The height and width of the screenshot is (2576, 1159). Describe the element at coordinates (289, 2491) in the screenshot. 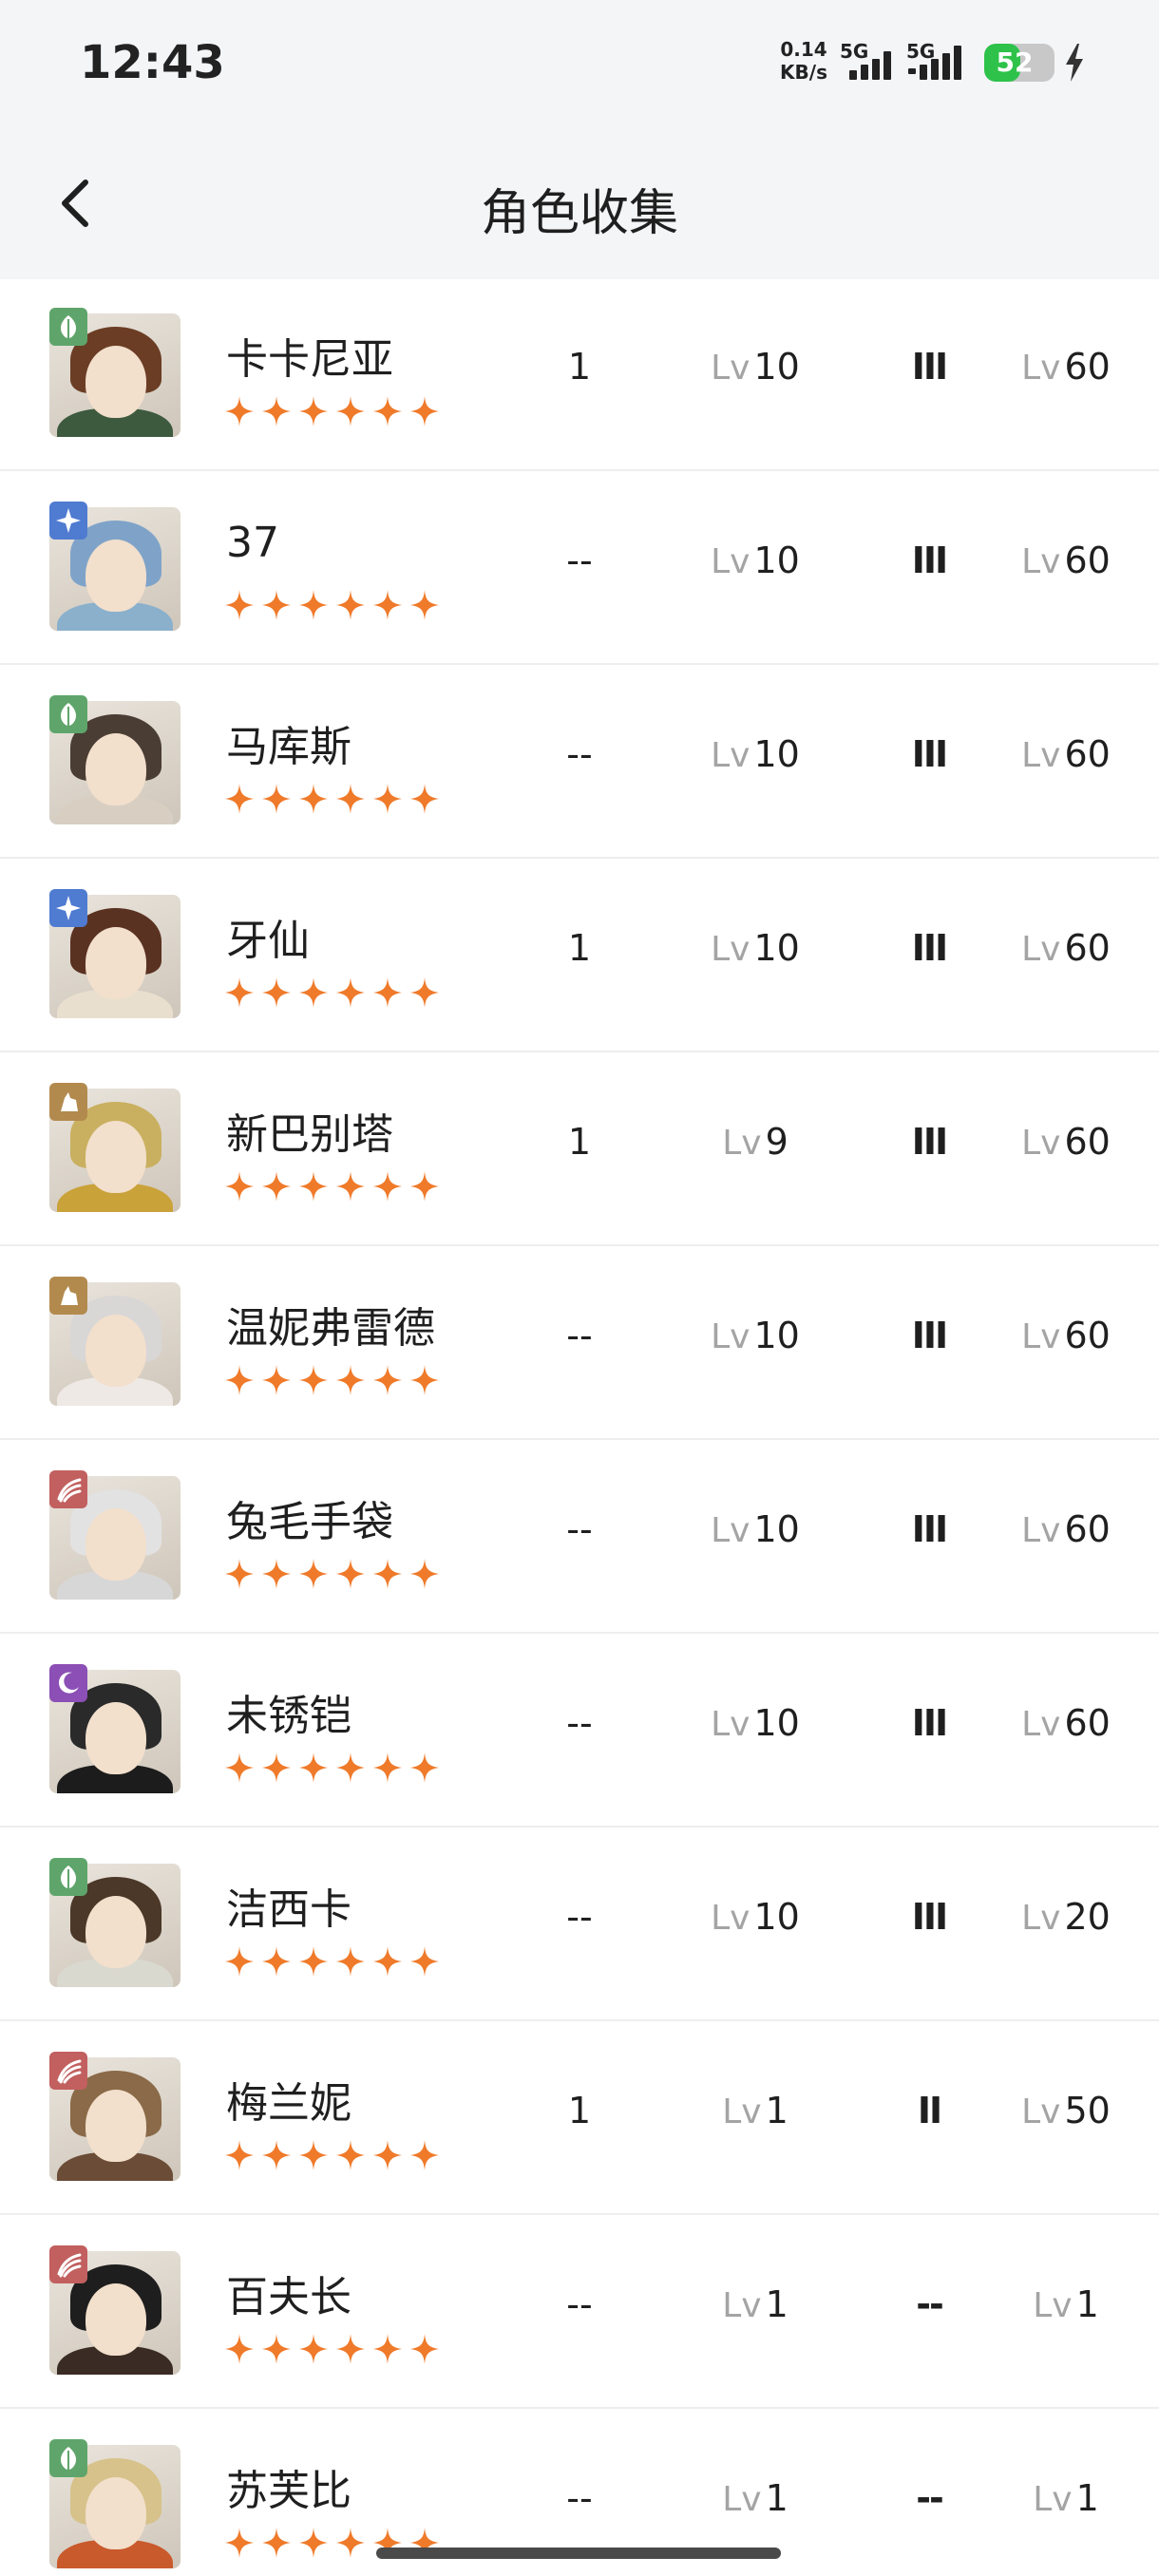

I see `character-name: 苏芙比` at that location.